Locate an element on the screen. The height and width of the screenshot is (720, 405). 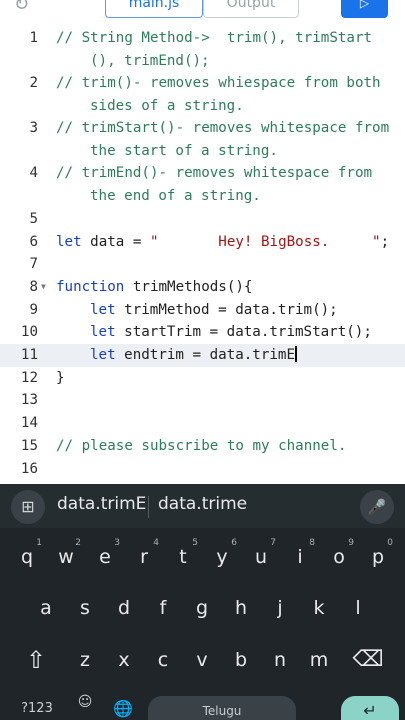
code-line: 10 let startTrim = data.trimStart(); is located at coordinates (202, 332).